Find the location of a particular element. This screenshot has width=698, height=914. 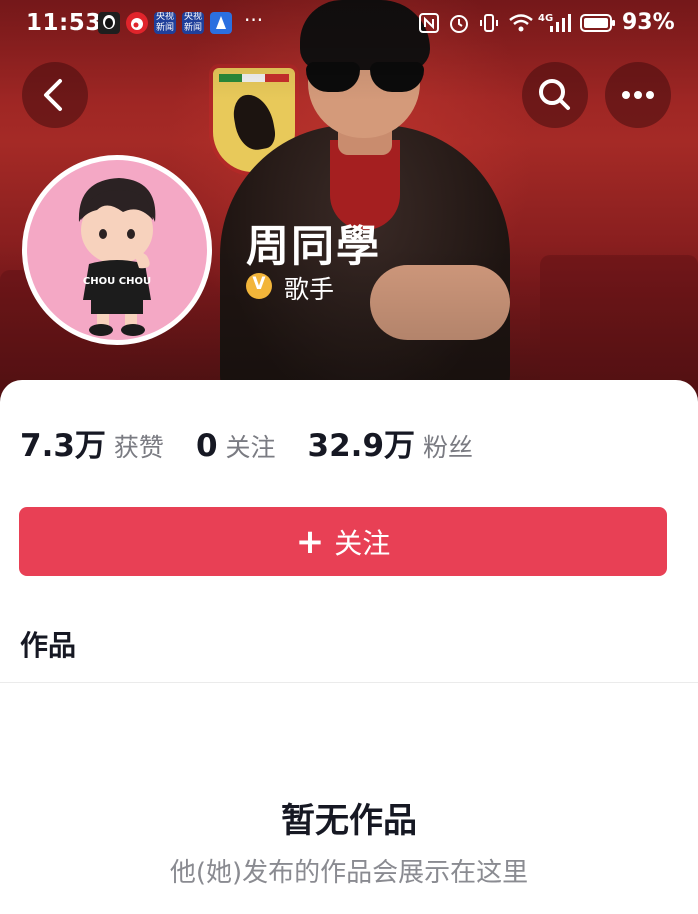

qq-icon is located at coordinates (109, 23).